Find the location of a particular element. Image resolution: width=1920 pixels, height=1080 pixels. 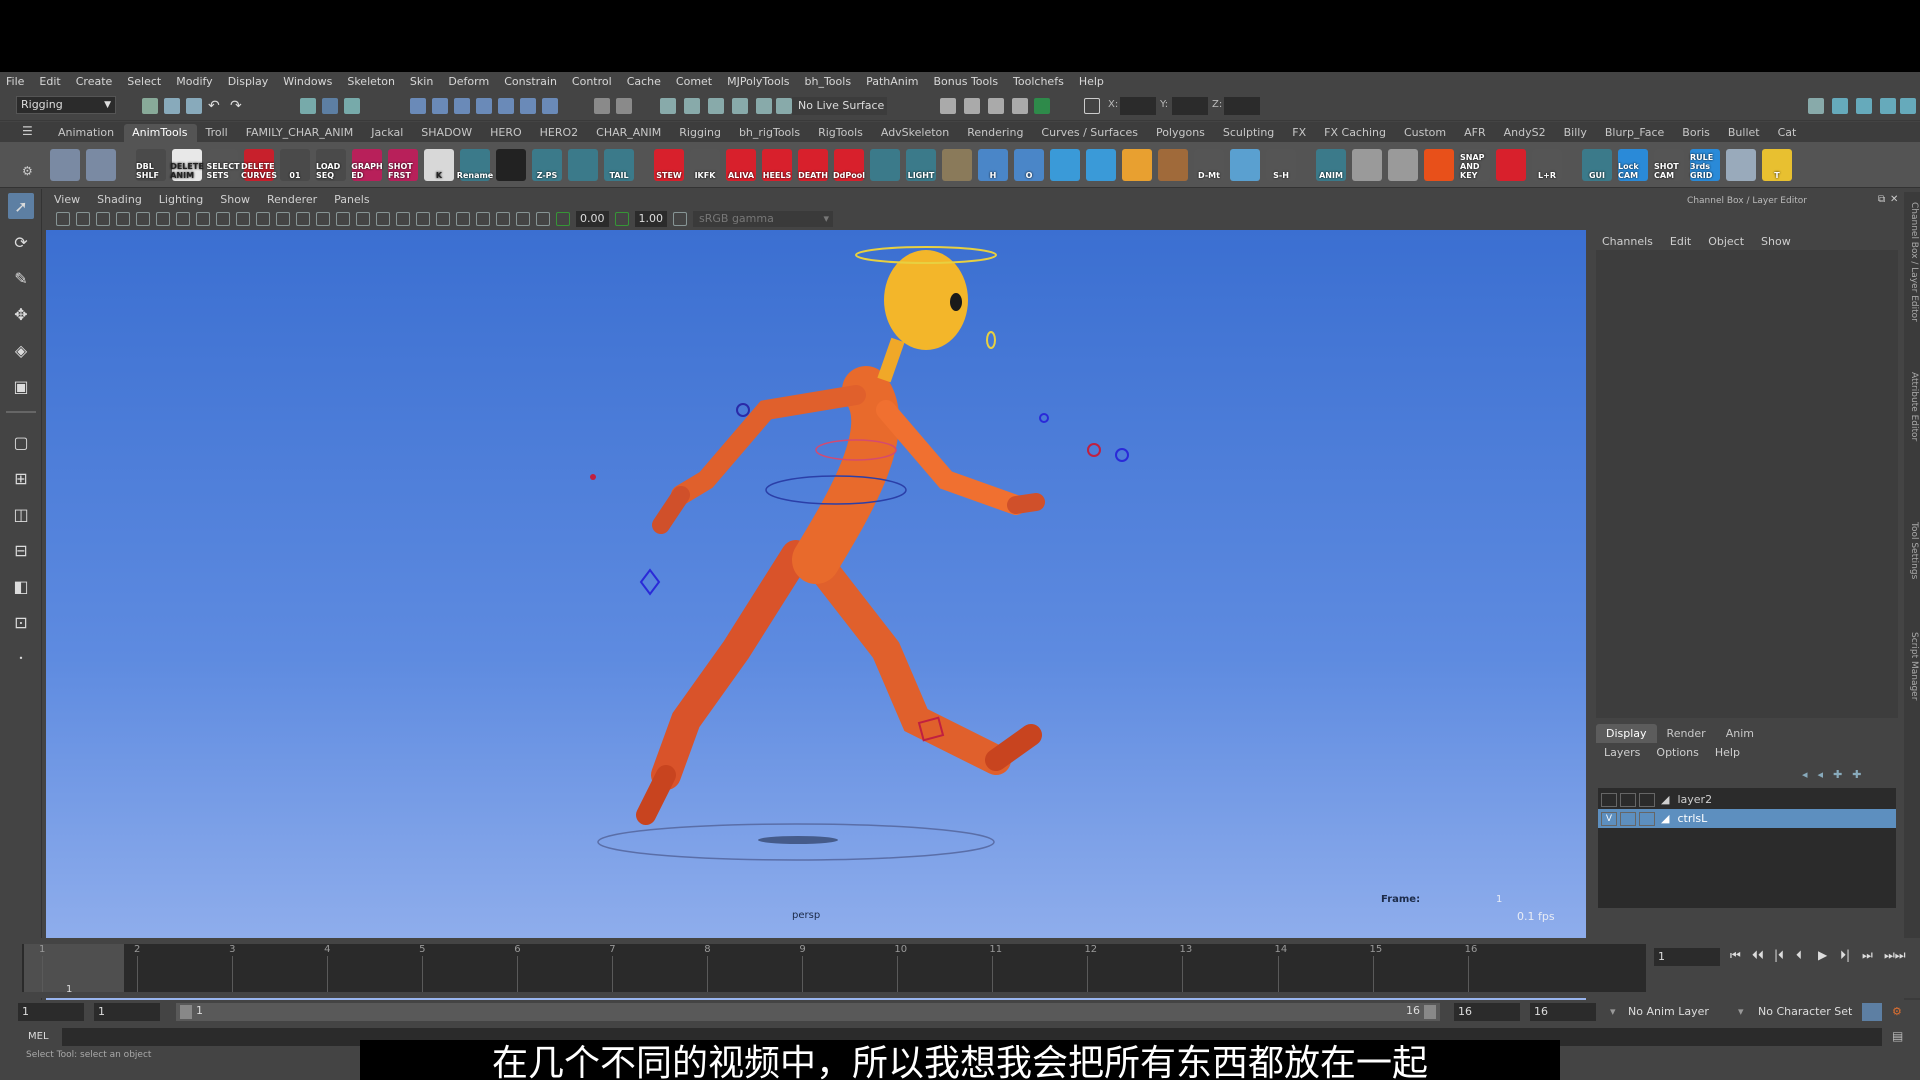

menu-deform: Deform is located at coordinates (468, 81).